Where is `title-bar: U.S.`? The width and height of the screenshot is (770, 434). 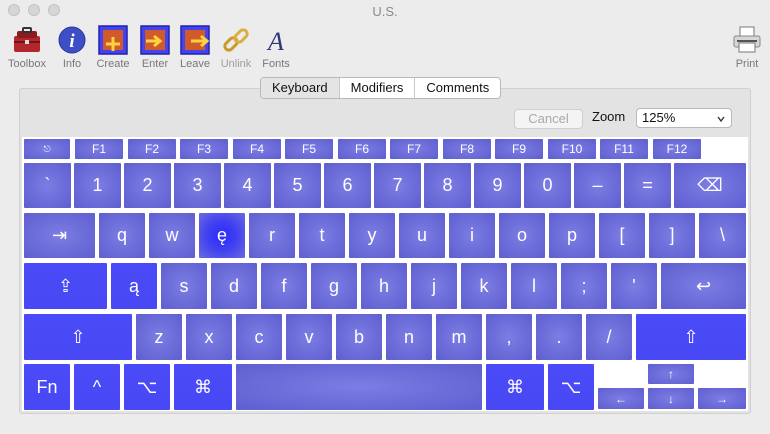 title-bar: U.S. is located at coordinates (385, 12).